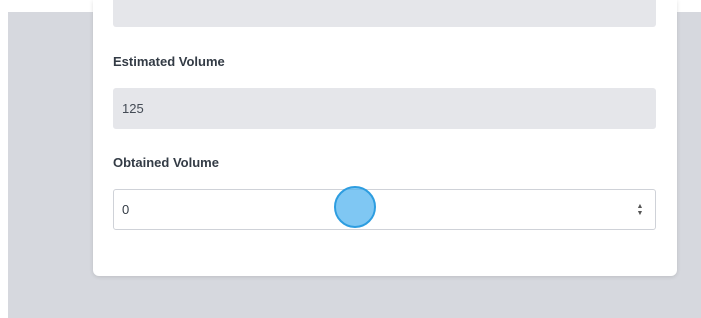 The width and height of the screenshot is (701, 318). I want to click on quantity-stepper: ▲ ▼, so click(640, 210).